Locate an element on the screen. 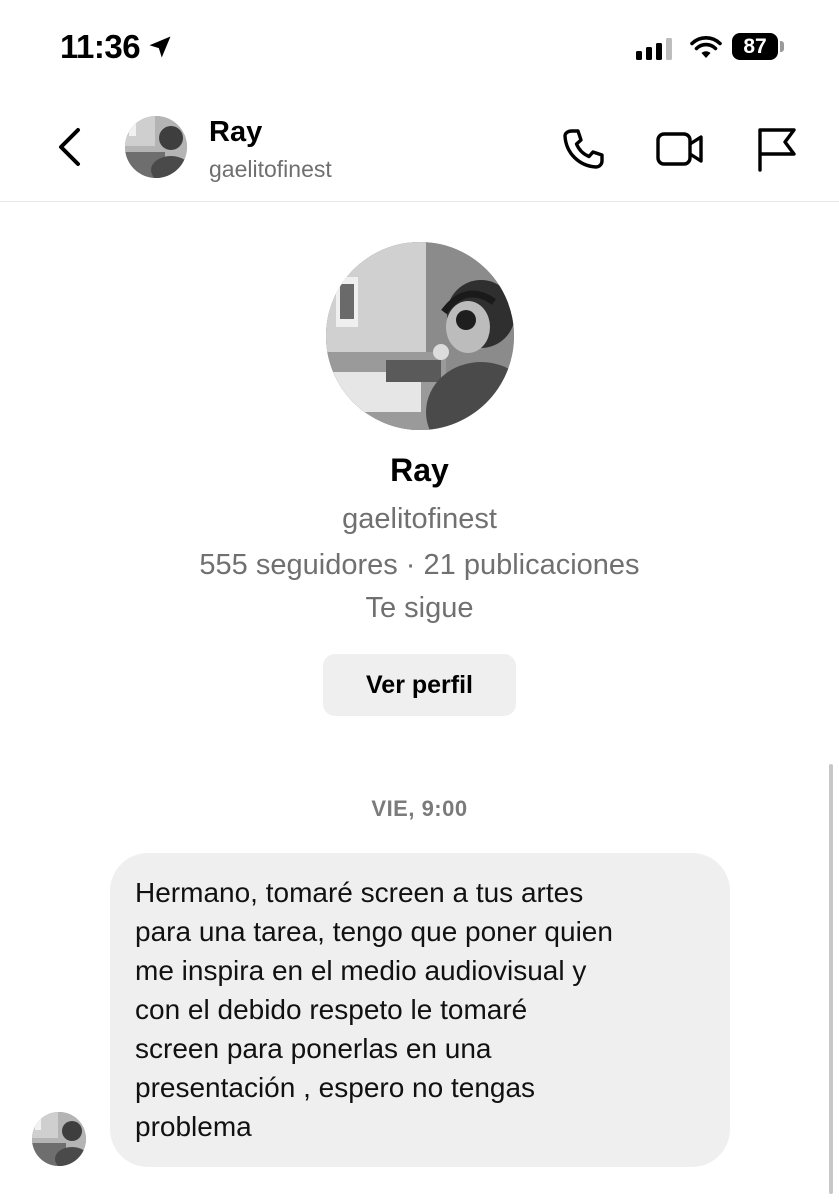 The image size is (839, 1200). chat-header: Ray gaelitofinest is located at coordinates (419, 151).